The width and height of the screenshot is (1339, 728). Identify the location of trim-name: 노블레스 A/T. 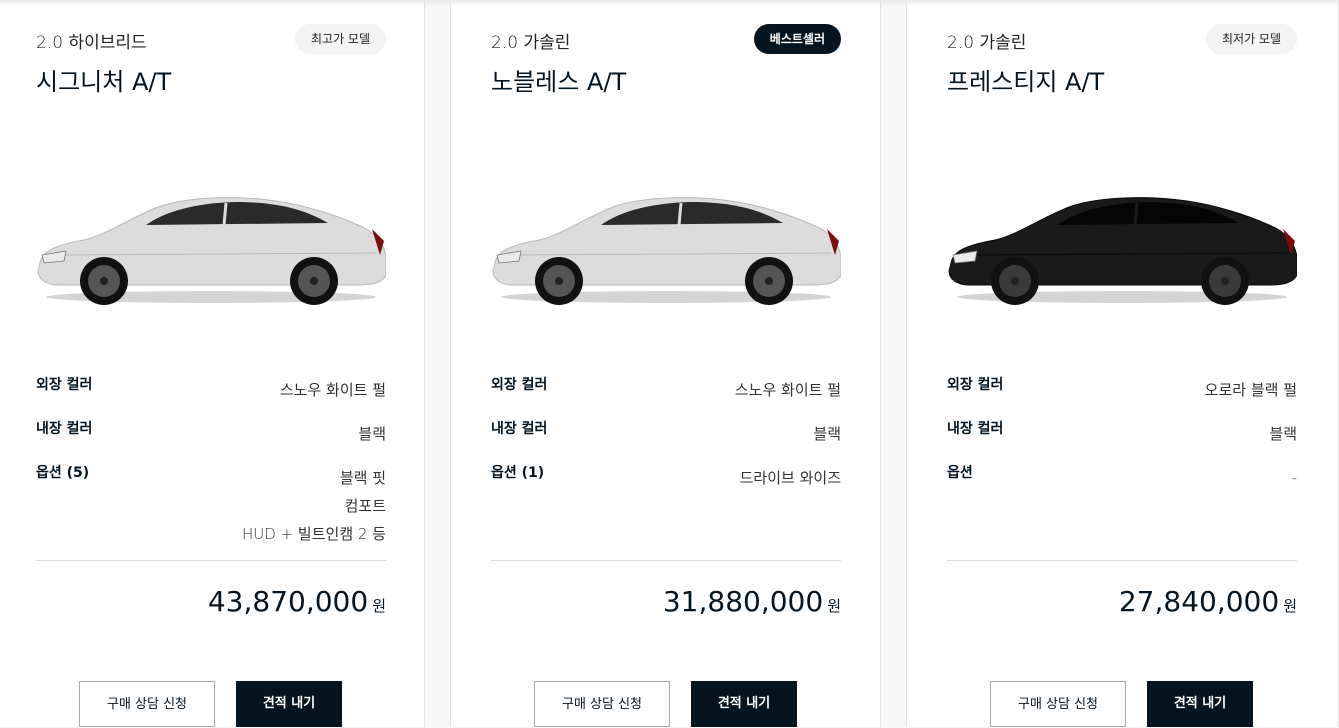
(559, 82).